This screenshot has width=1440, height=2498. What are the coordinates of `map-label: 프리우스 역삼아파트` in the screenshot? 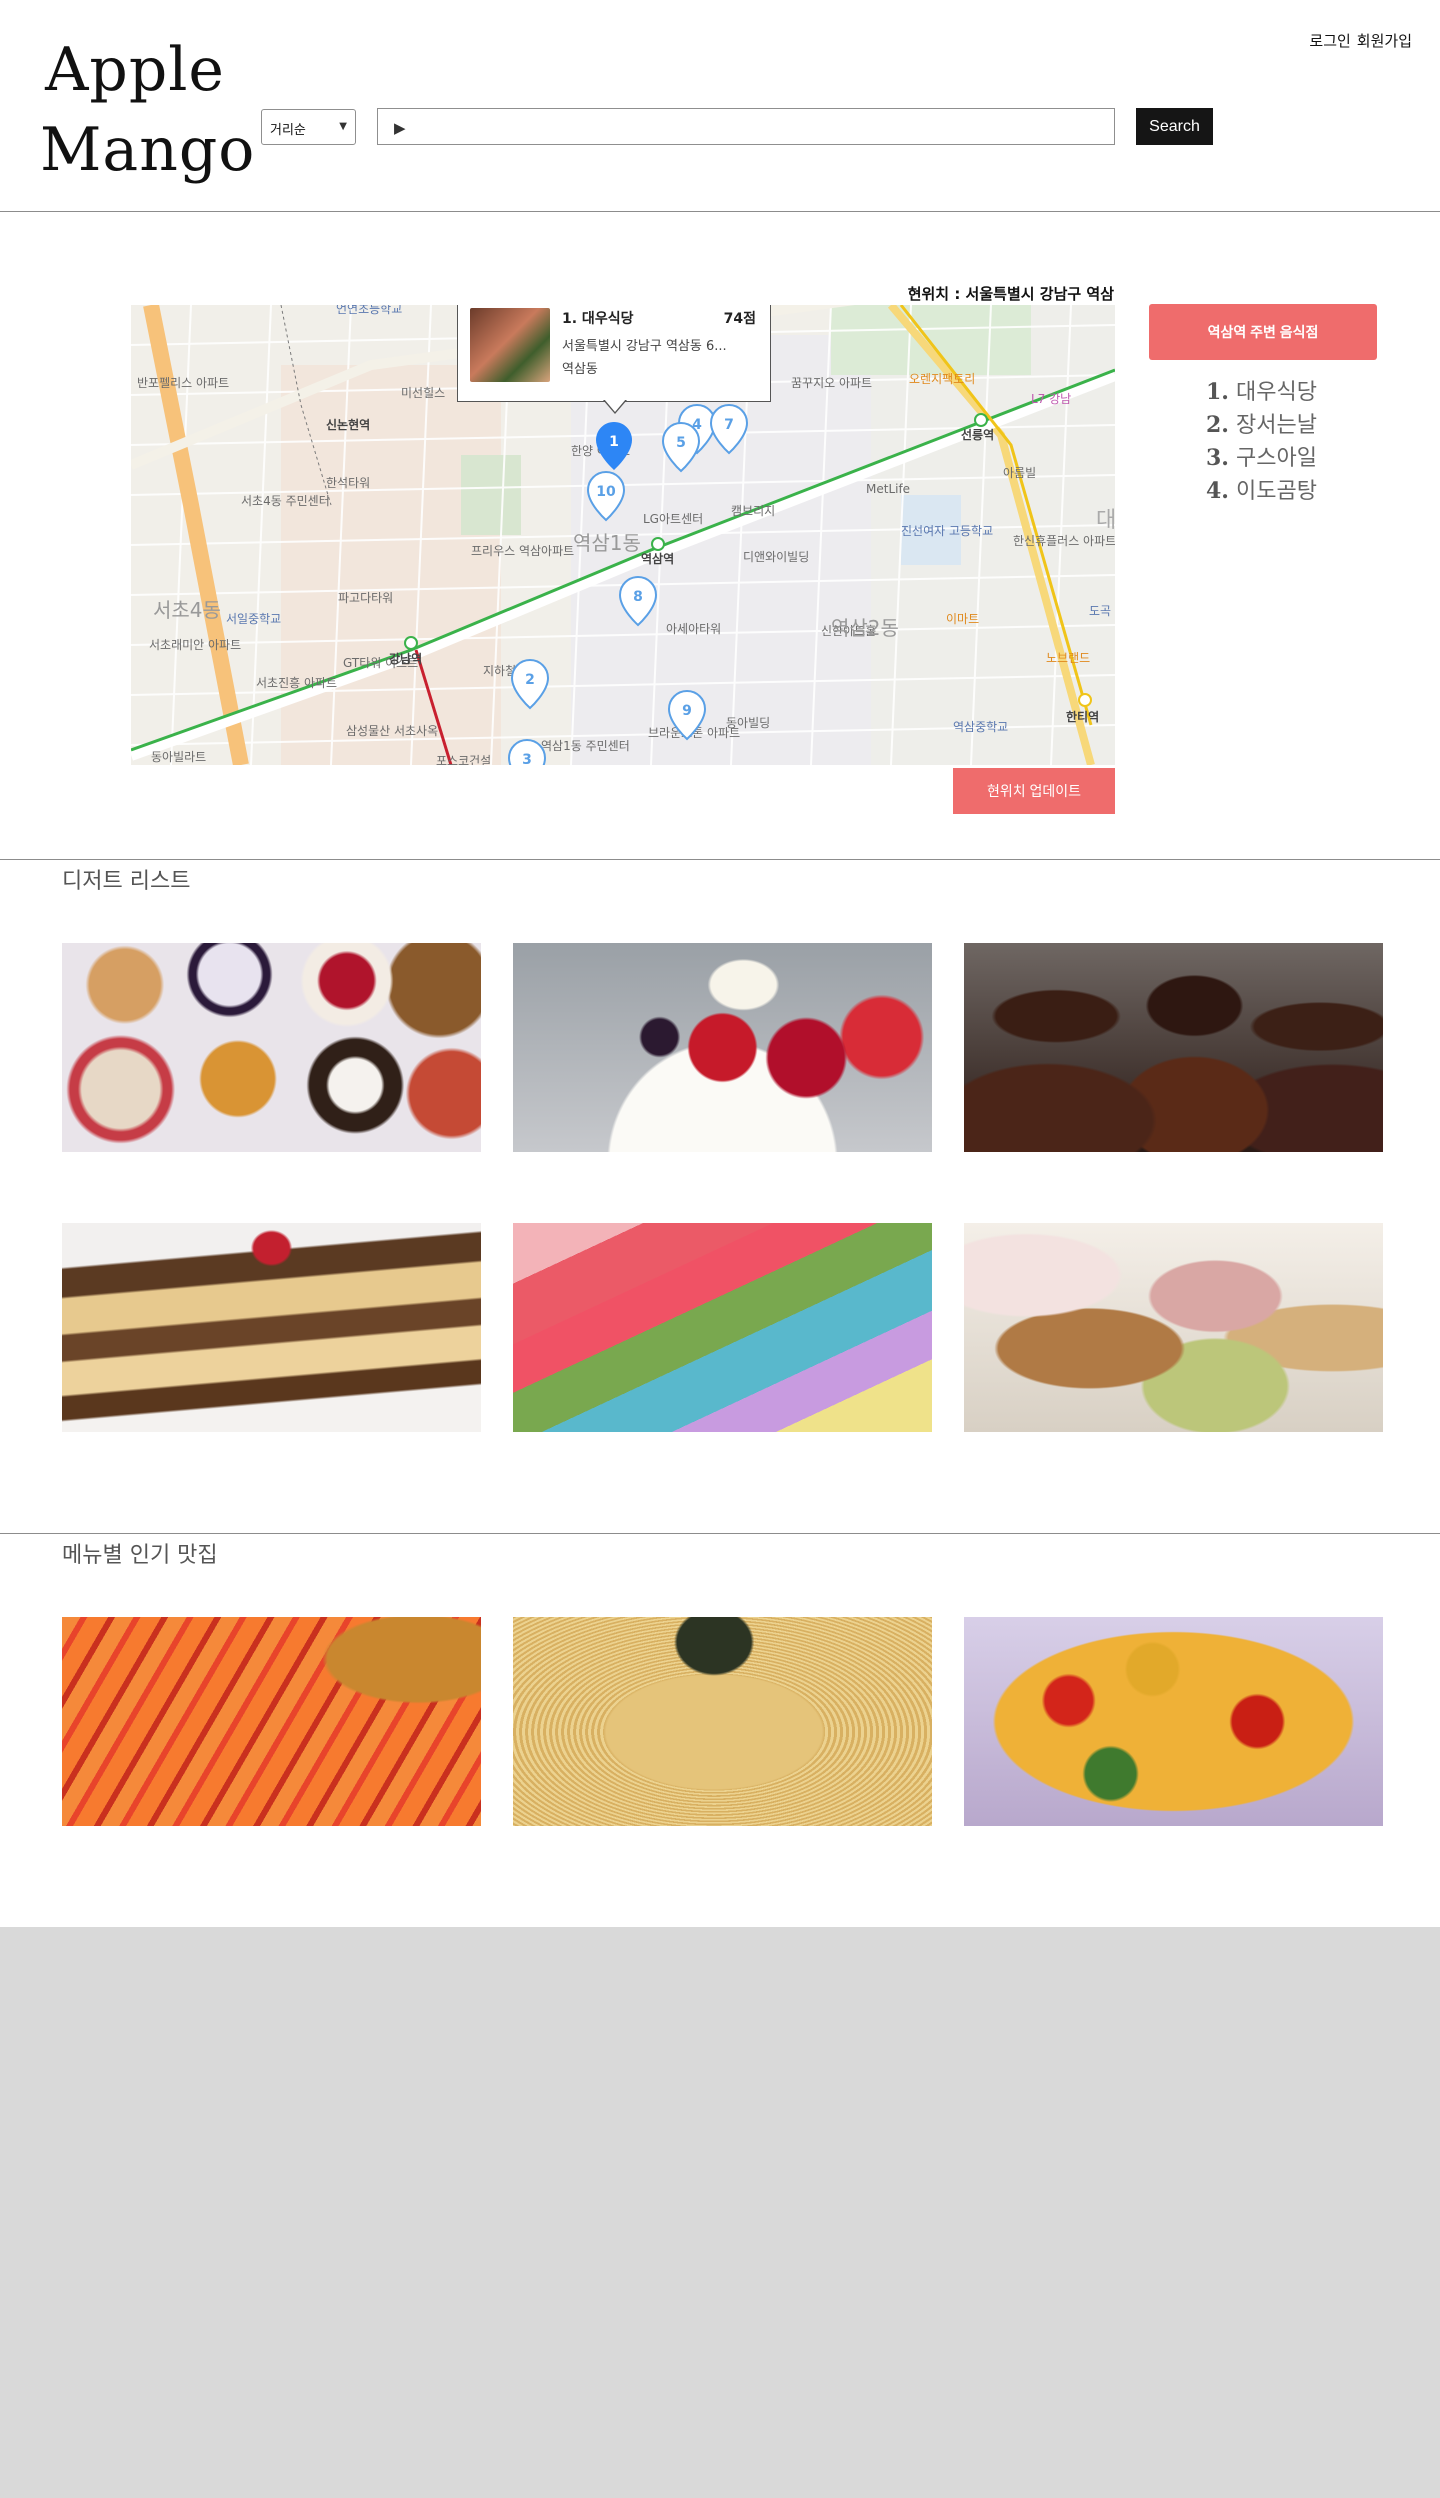 It's located at (522, 551).